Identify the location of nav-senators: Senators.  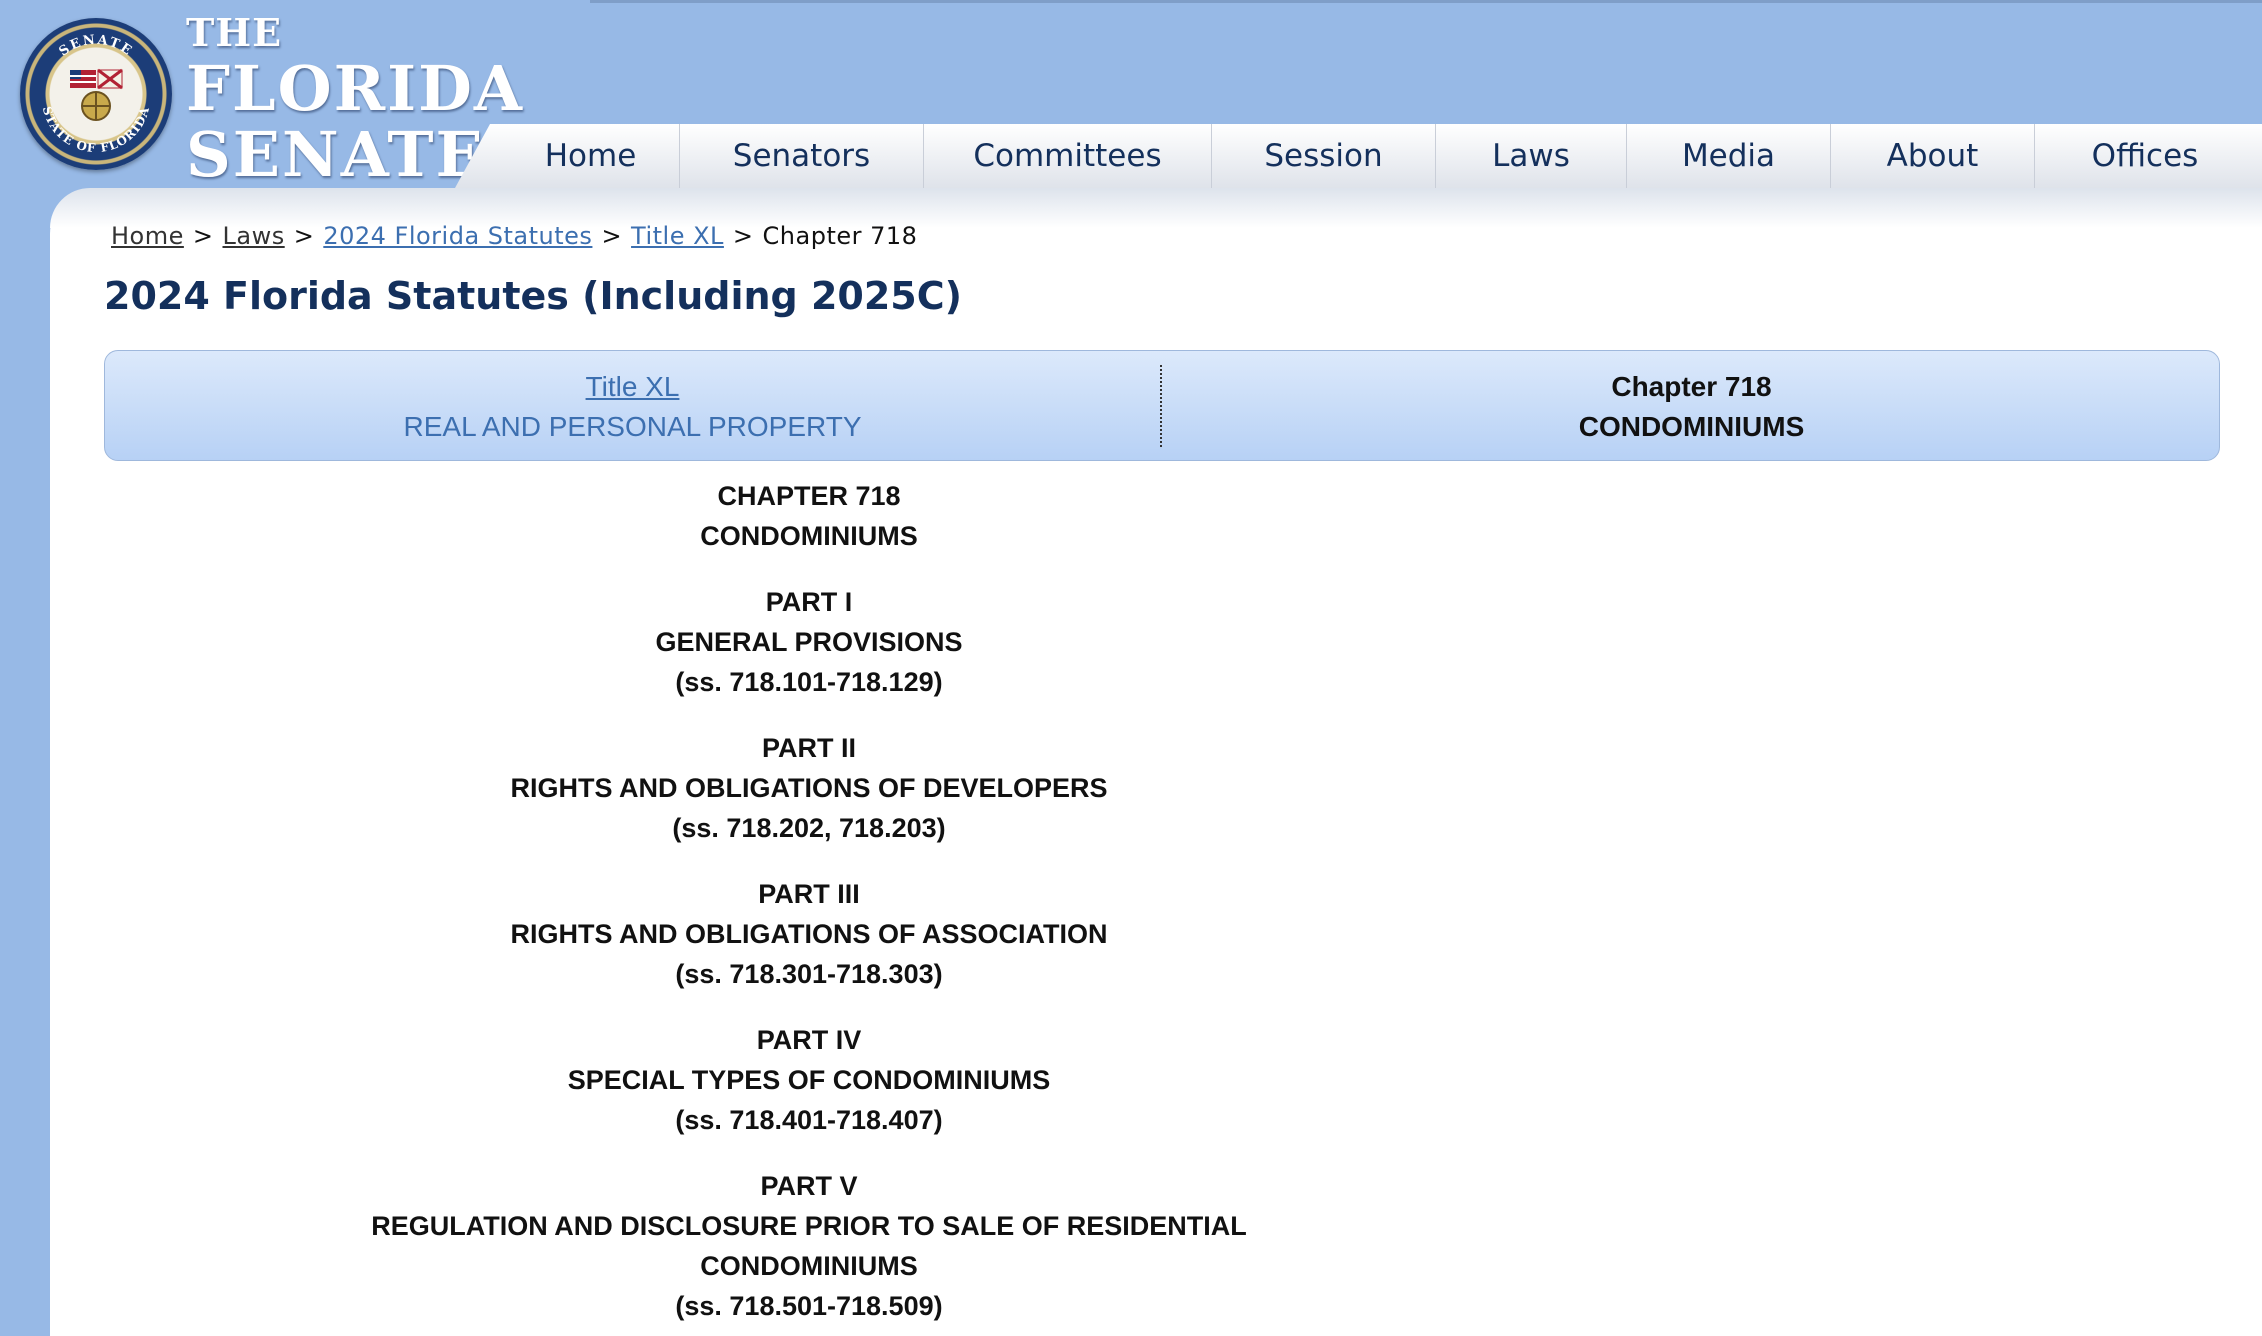
(802, 156).